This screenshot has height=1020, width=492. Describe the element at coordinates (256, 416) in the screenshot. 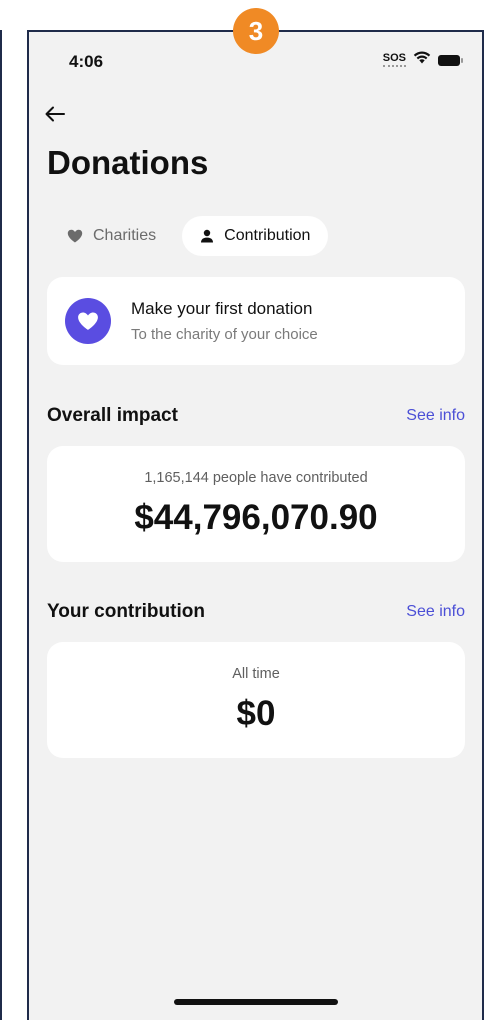

I see `overall-impact-header: Overall impact See info` at that location.